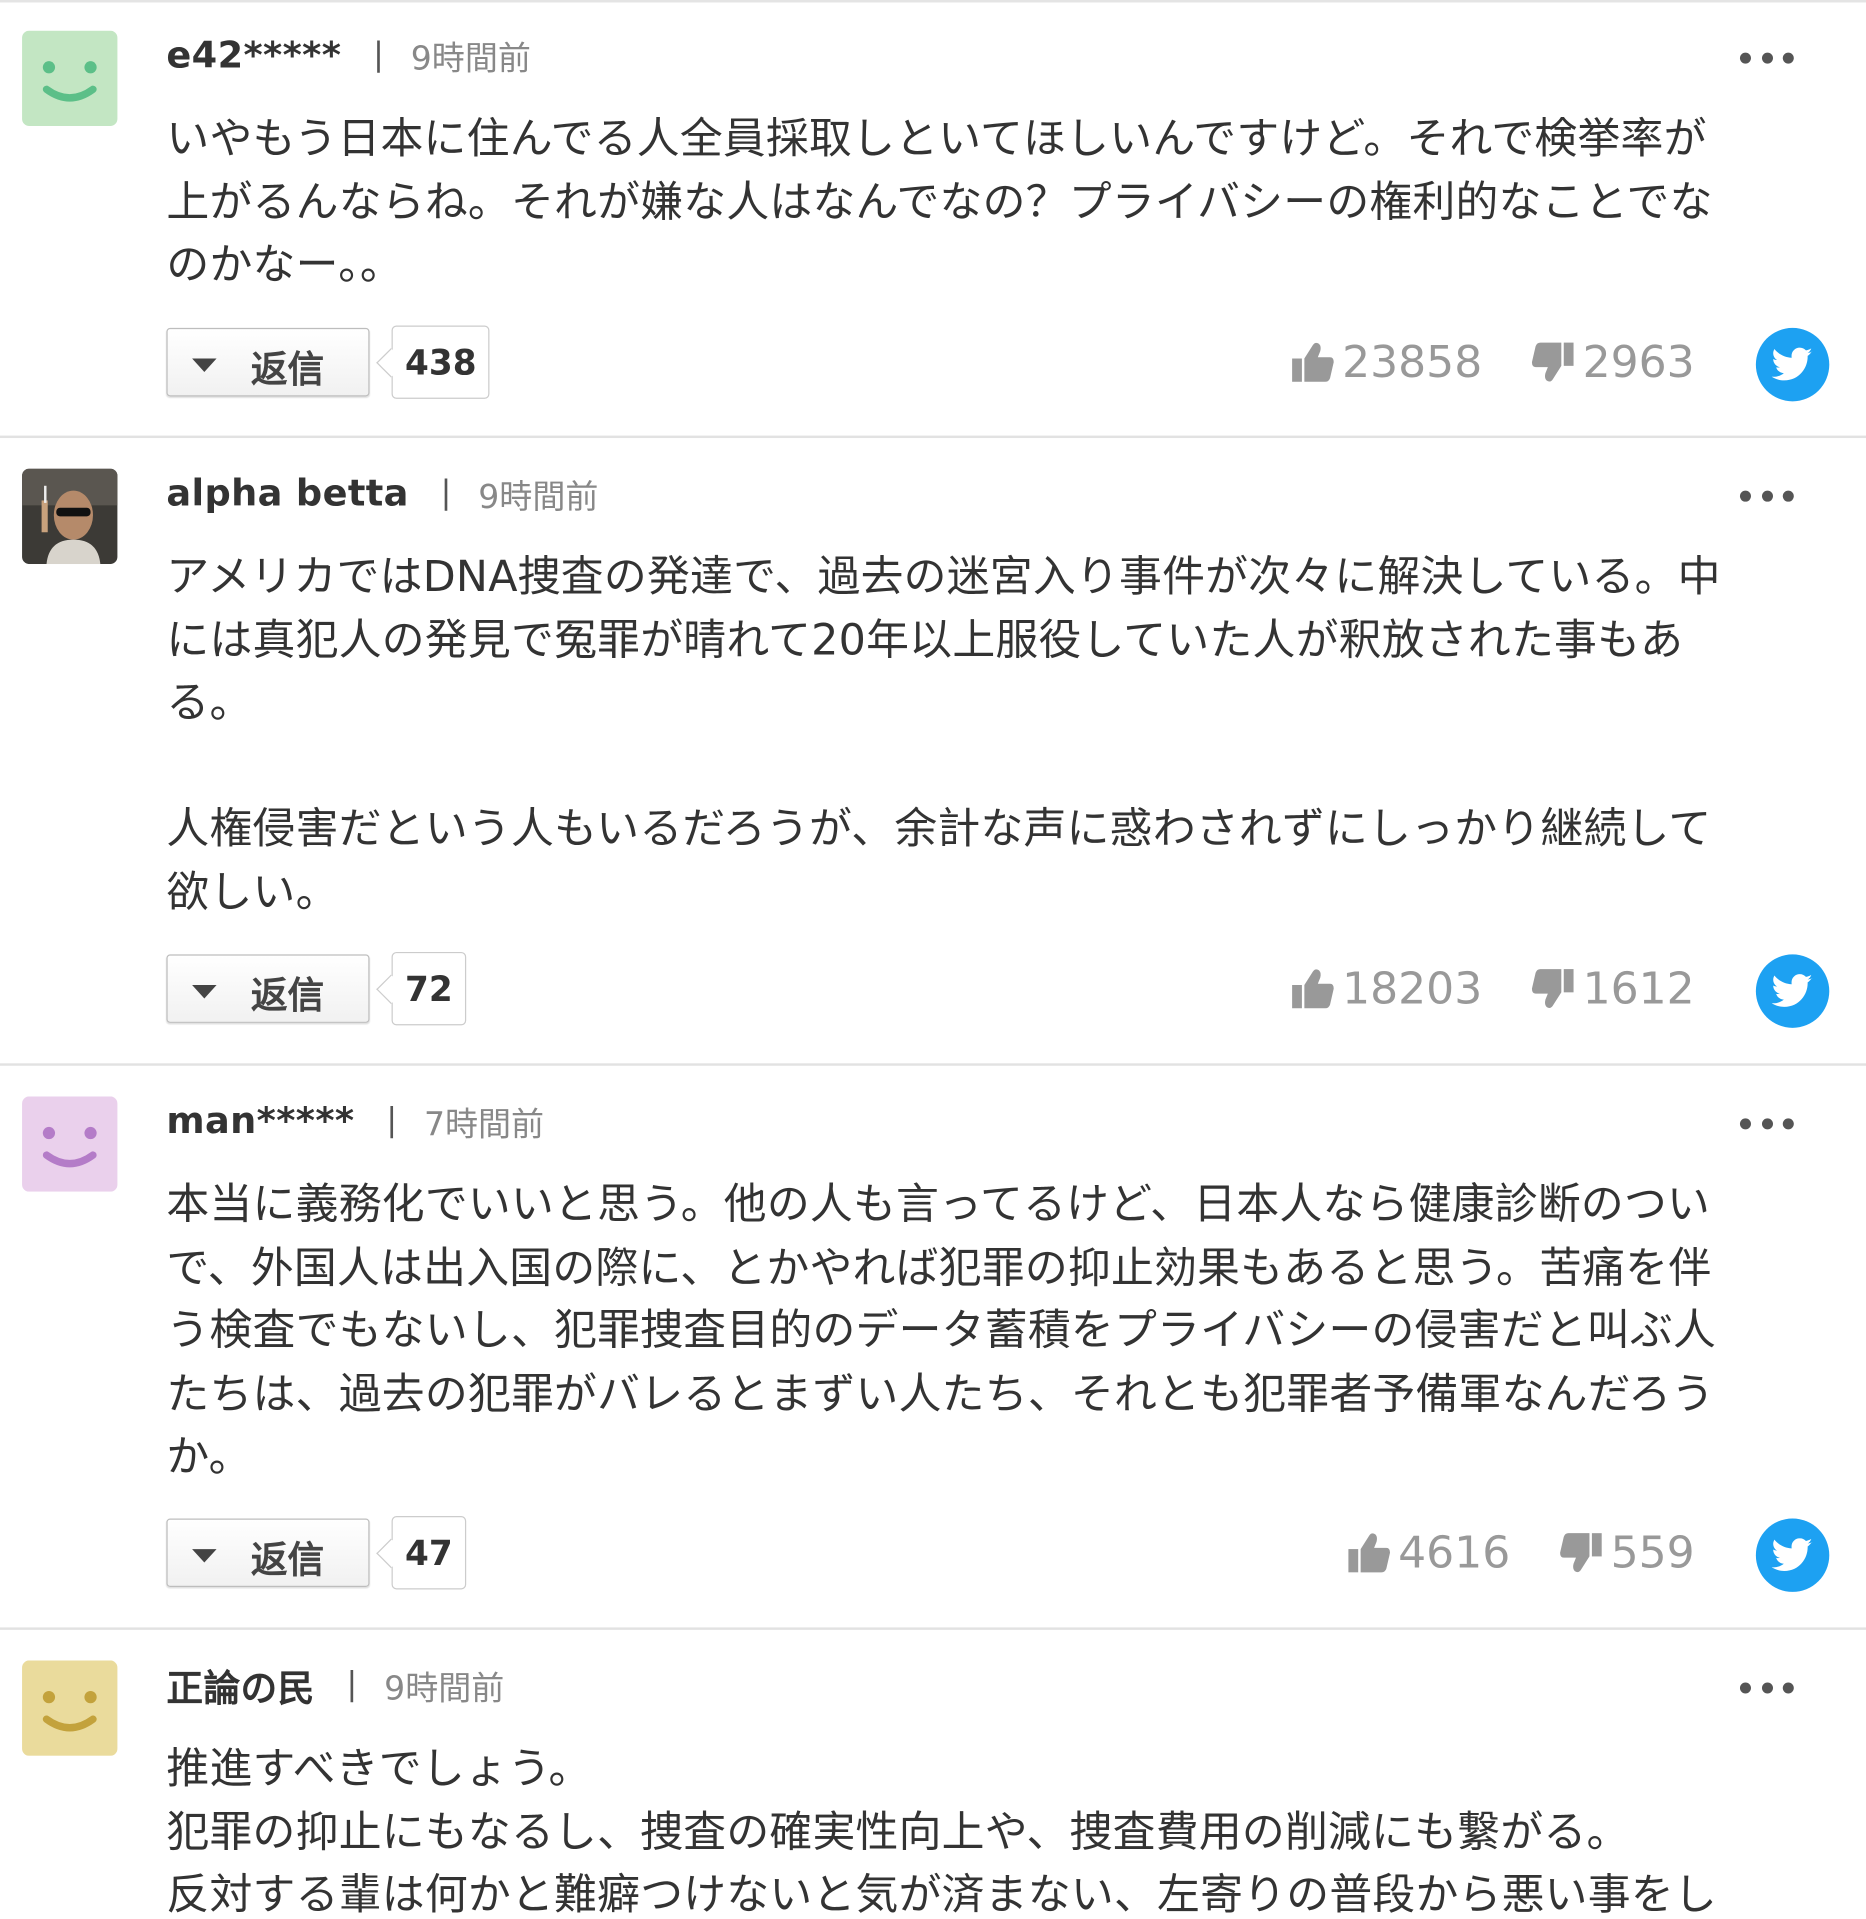  What do you see at coordinates (287, 493) in the screenshot?
I see `username-link: alpha betta` at bounding box center [287, 493].